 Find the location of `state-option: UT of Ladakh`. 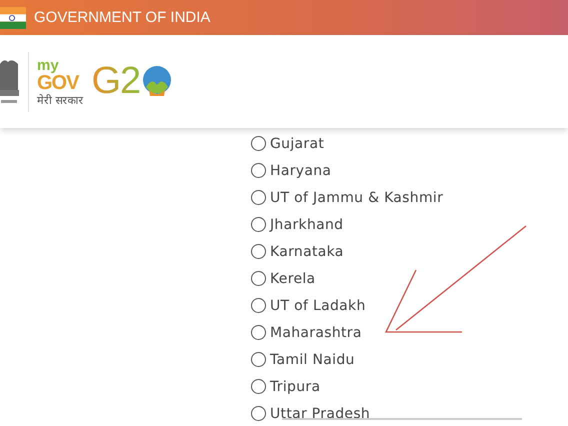

state-option: UT of Ladakh is located at coordinates (318, 306).